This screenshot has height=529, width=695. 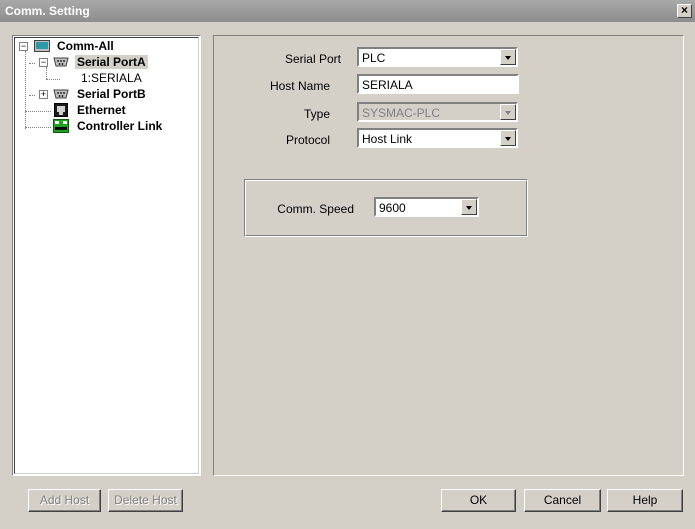 I want to click on cancel-button: Cancel, so click(x=562, y=500).